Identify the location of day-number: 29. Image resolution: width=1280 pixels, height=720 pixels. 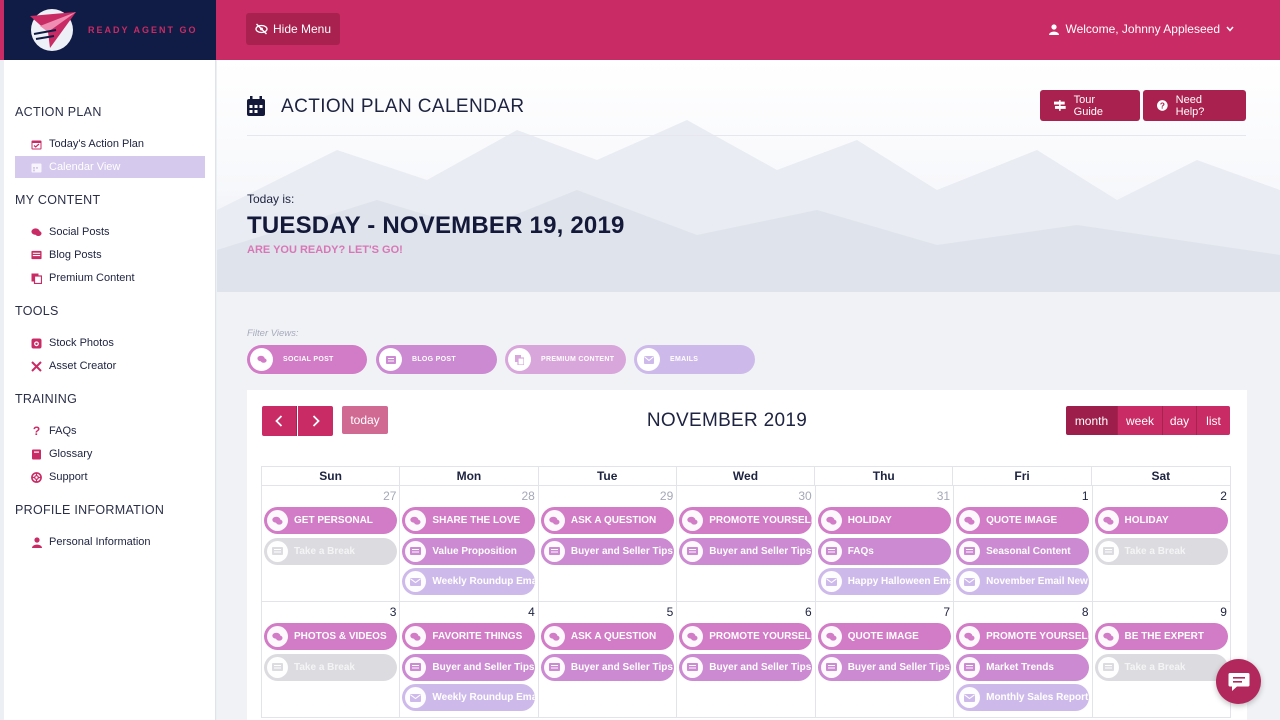
(666, 496).